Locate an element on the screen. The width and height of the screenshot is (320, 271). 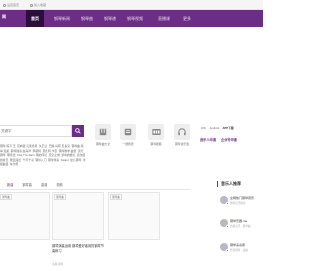
hot-link: 梦中的婚礼 is located at coordinates (68, 155).